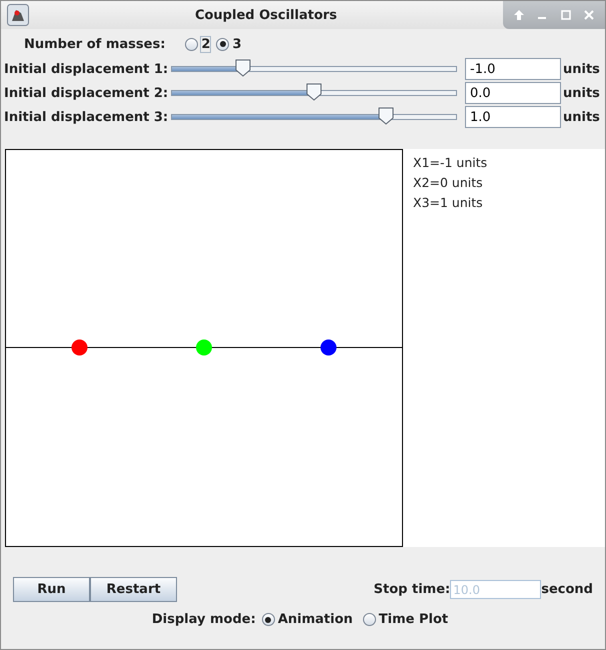 The height and width of the screenshot is (650, 606). Describe the element at coordinates (412, 589) in the screenshot. I see `stop-time-label: Stop time:` at that location.